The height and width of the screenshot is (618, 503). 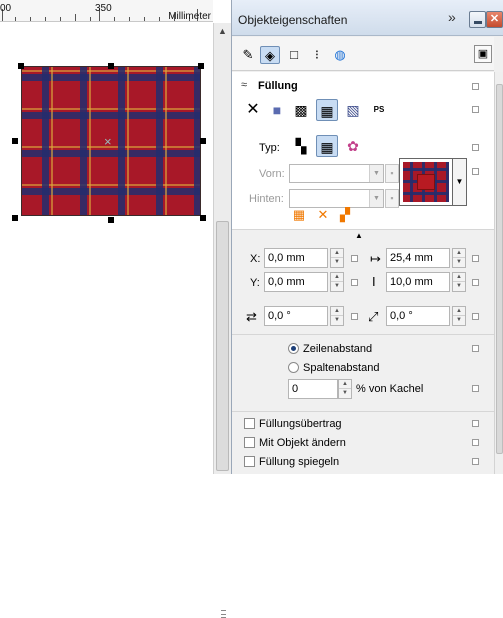 What do you see at coordinates (108, 142) in the screenshot?
I see `rotation-center-marker: ×` at bounding box center [108, 142].